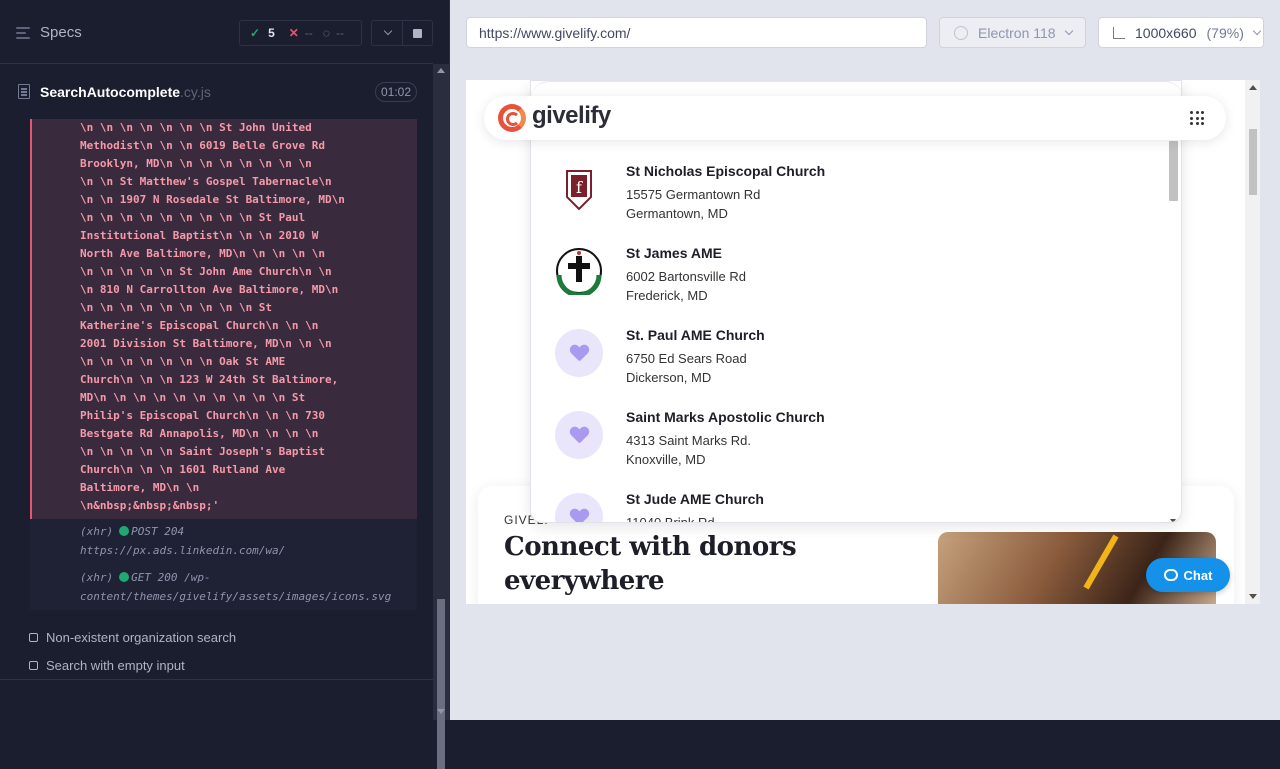 The height and width of the screenshot is (769, 1280). I want to click on pending-spinner-icon: ◌, so click(326, 33).